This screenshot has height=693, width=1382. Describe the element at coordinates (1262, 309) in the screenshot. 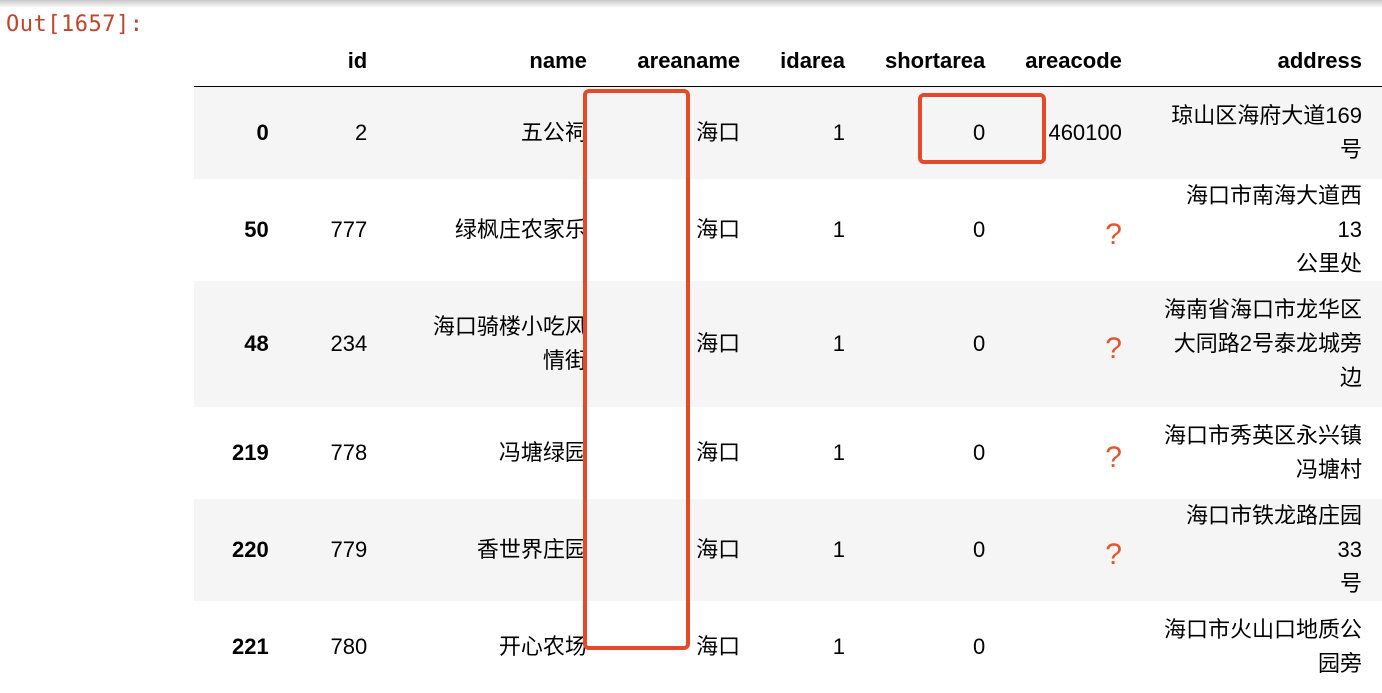

I see `cell-address-text-line: 海南省海口市龙华区` at that location.